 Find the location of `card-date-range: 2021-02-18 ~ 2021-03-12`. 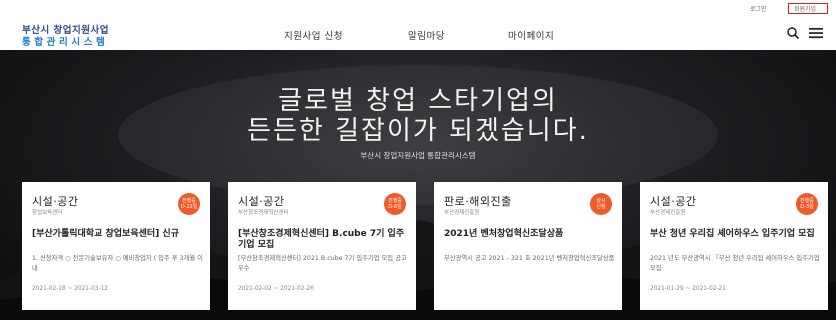

card-date-range: 2021-02-18 ~ 2021-03-12 is located at coordinates (70, 289).